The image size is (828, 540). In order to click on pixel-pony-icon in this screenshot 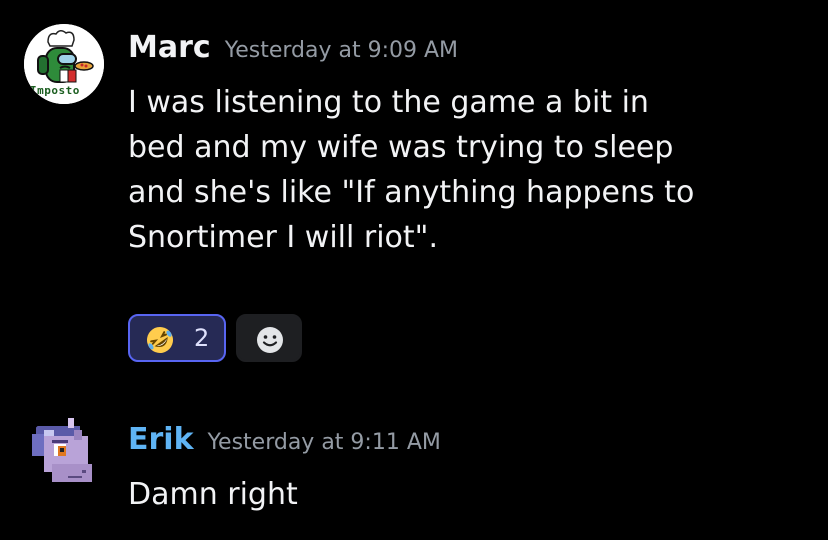, I will do `click(64, 456)`.